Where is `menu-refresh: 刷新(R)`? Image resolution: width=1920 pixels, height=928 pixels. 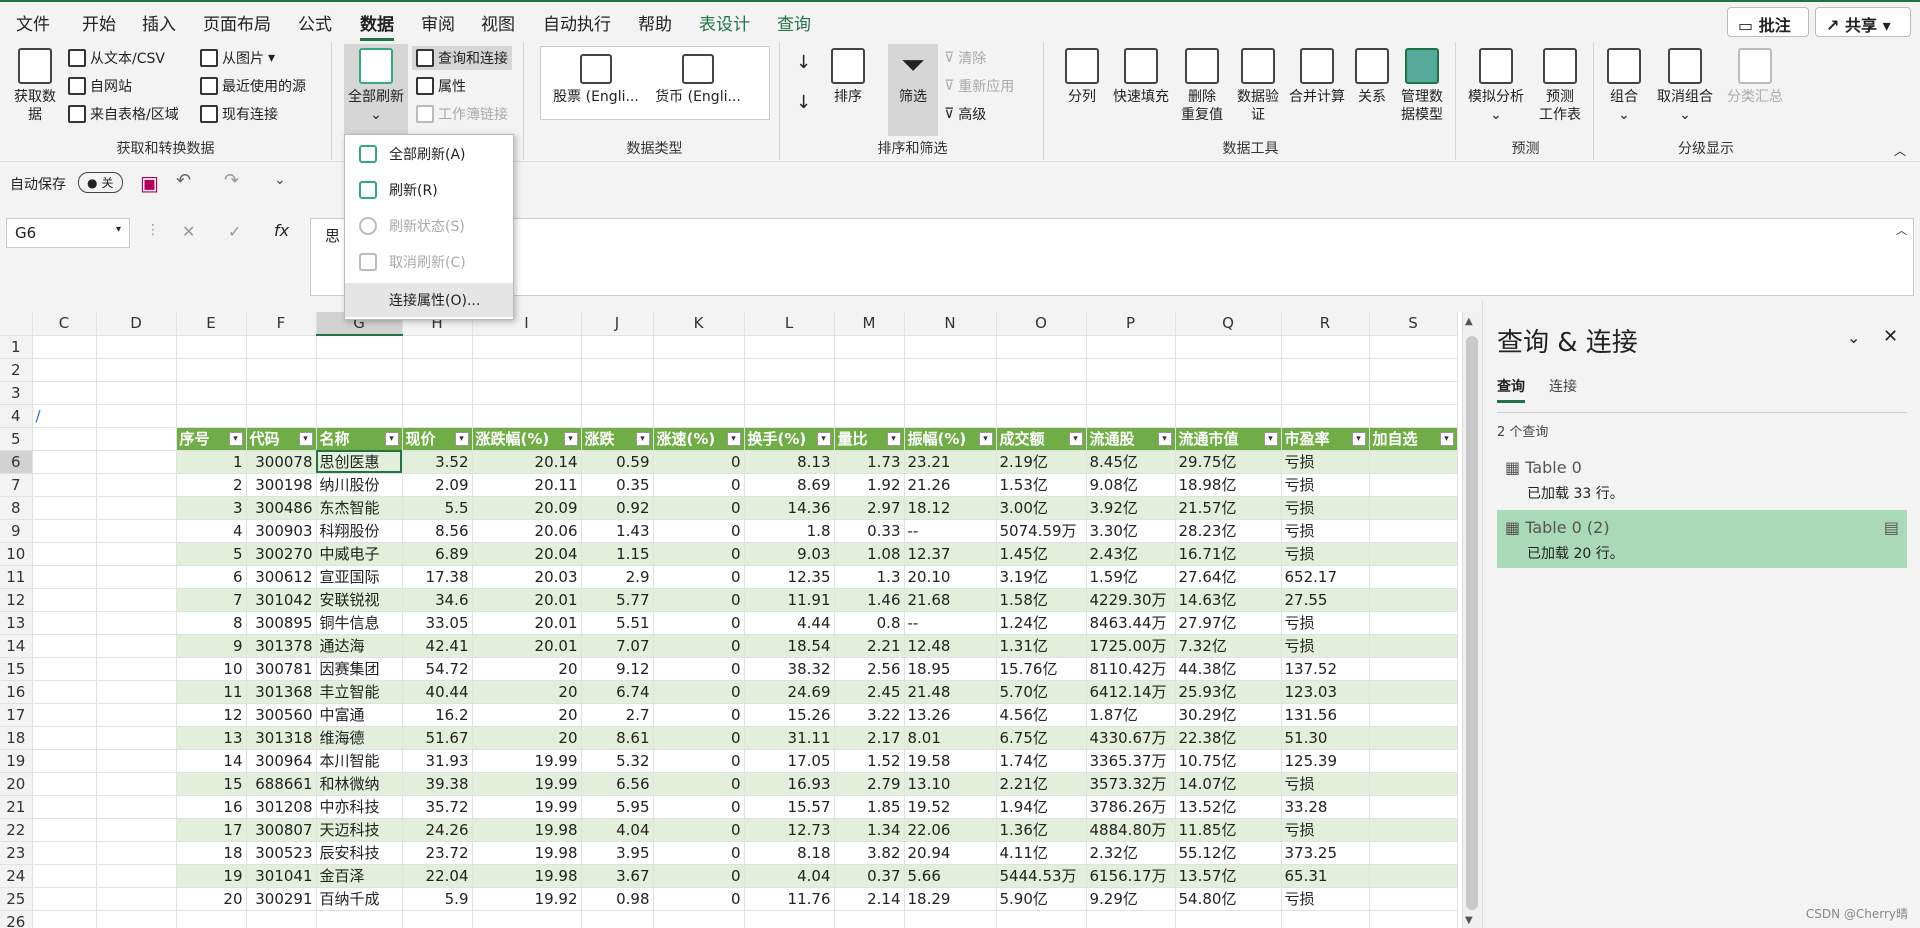 menu-refresh: 刷新(R) is located at coordinates (429, 190).